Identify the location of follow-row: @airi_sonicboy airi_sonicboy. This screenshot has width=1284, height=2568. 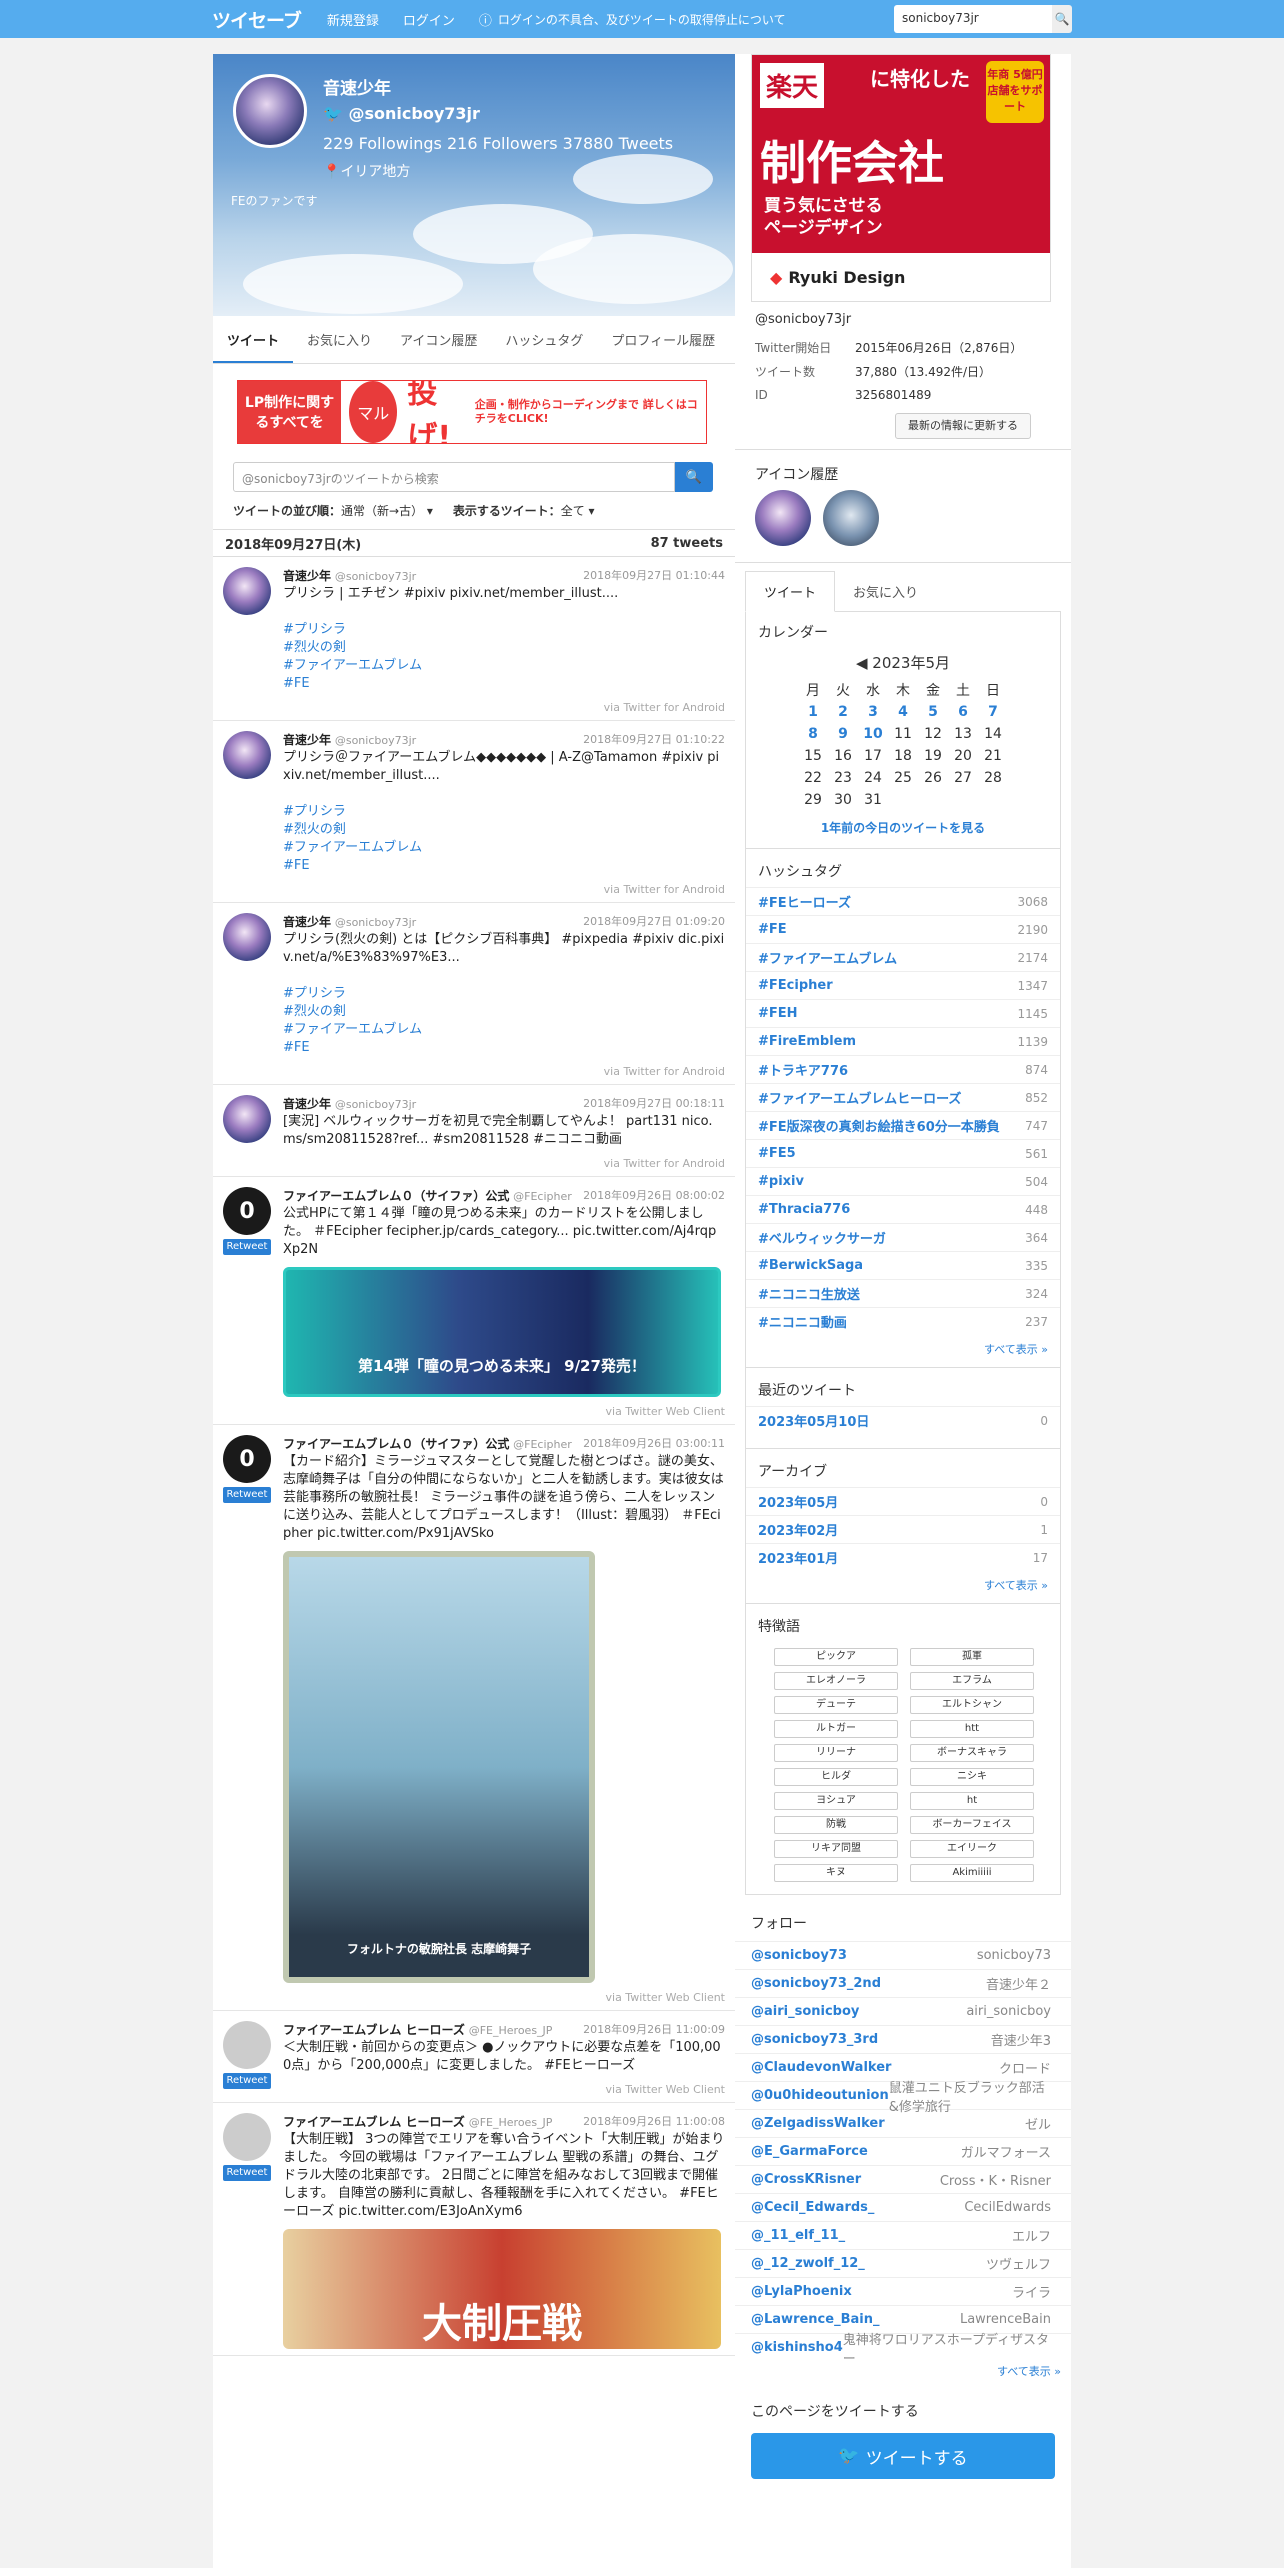
(903, 2011).